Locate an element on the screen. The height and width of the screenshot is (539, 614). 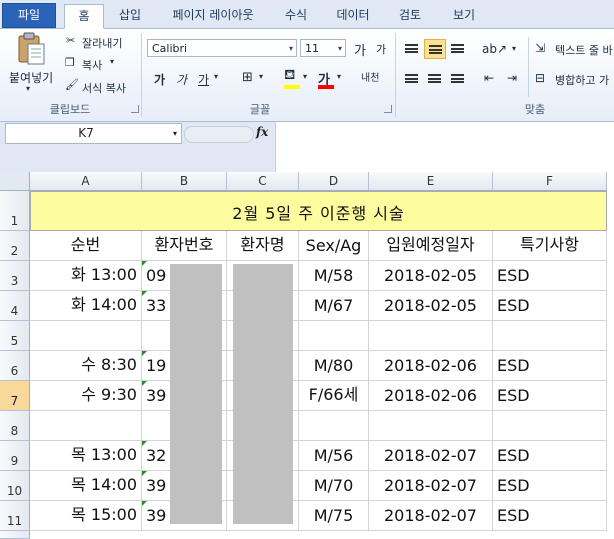
column-header-a: A is located at coordinates (86, 181).